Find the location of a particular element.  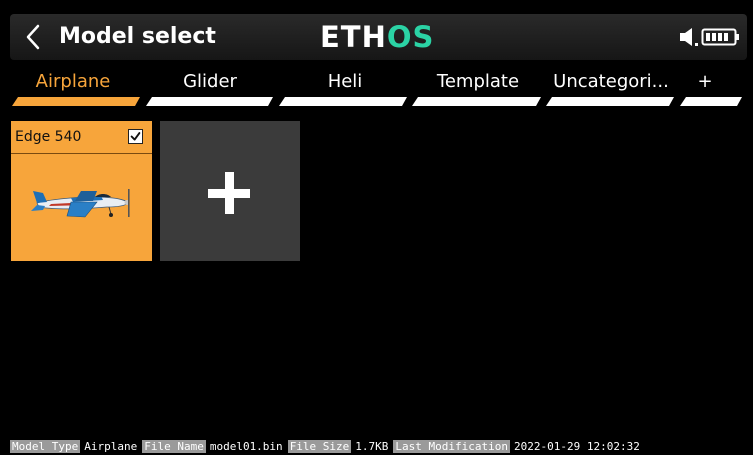

tab-heli: Heli is located at coordinates (345, 82).